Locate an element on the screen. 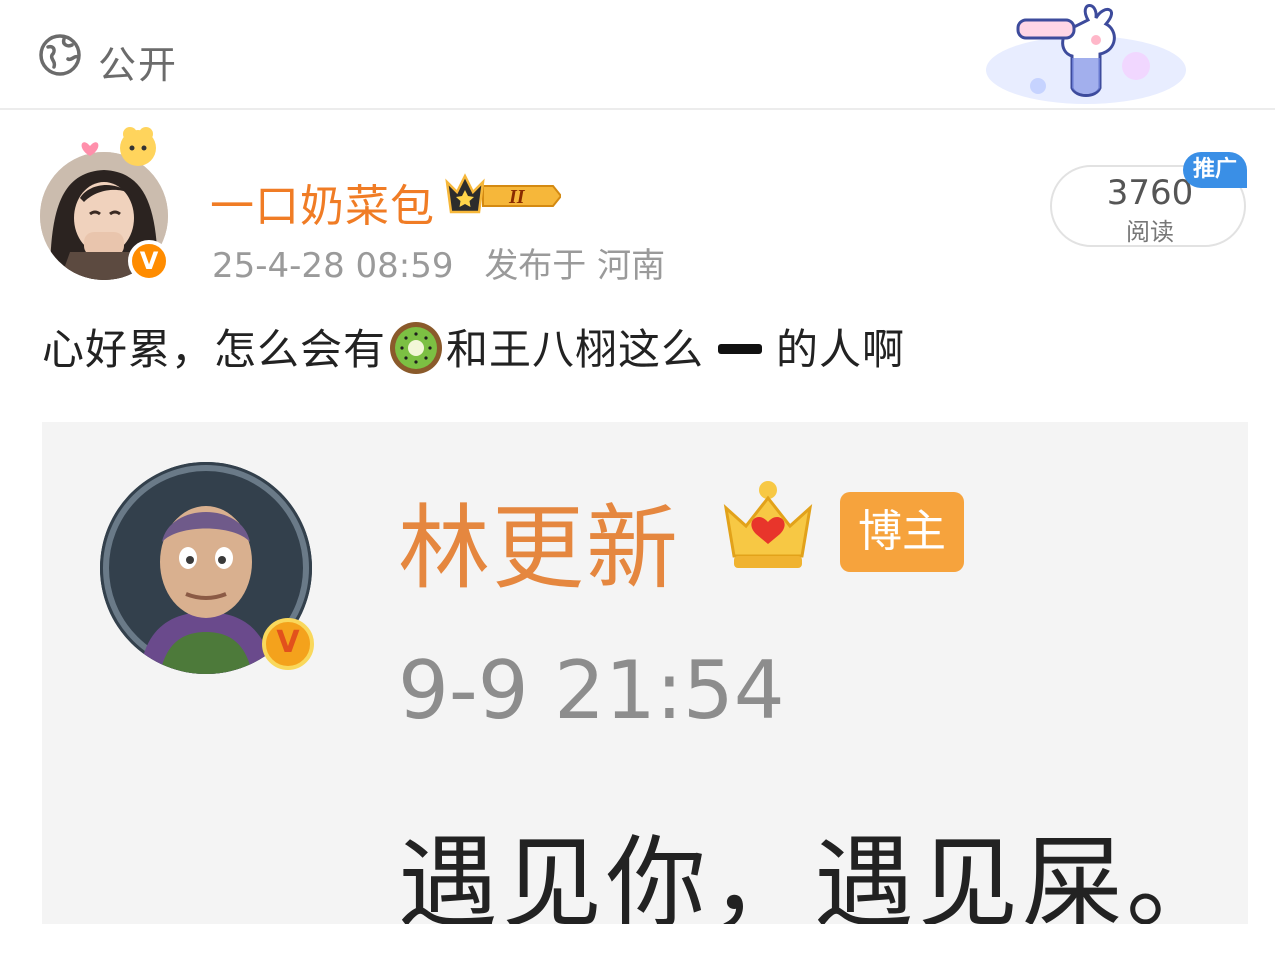 The image size is (1275, 957). level-text: II is located at coordinates (517, 197).